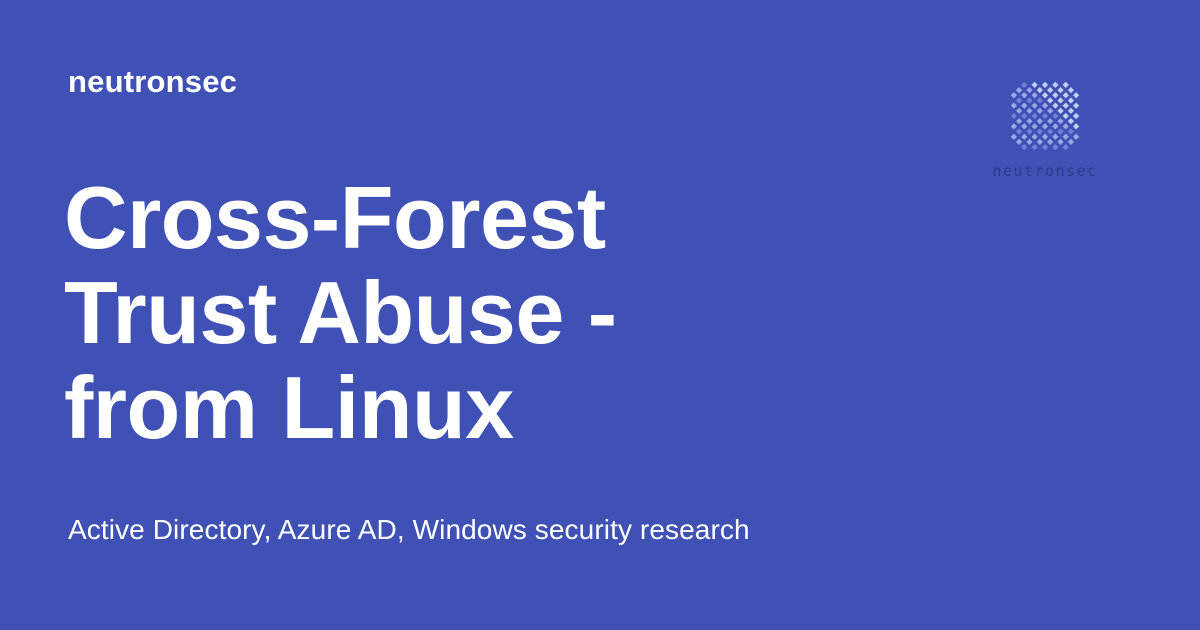 The height and width of the screenshot is (630, 1200). I want to click on site-name: neutronsec, so click(153, 81).